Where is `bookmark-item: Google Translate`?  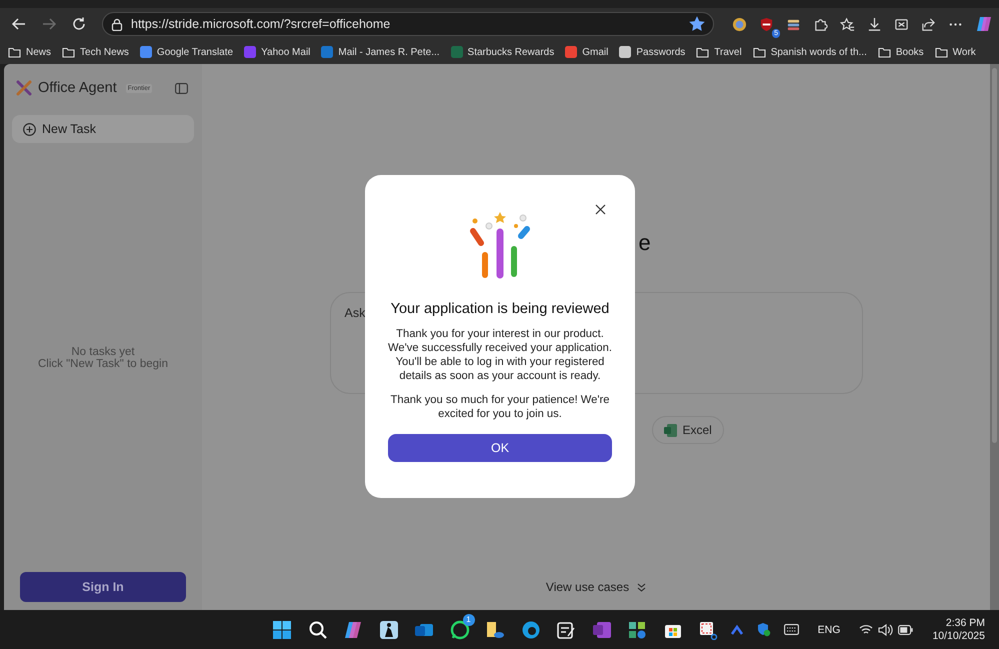
bookmark-item: Google Translate is located at coordinates (187, 52).